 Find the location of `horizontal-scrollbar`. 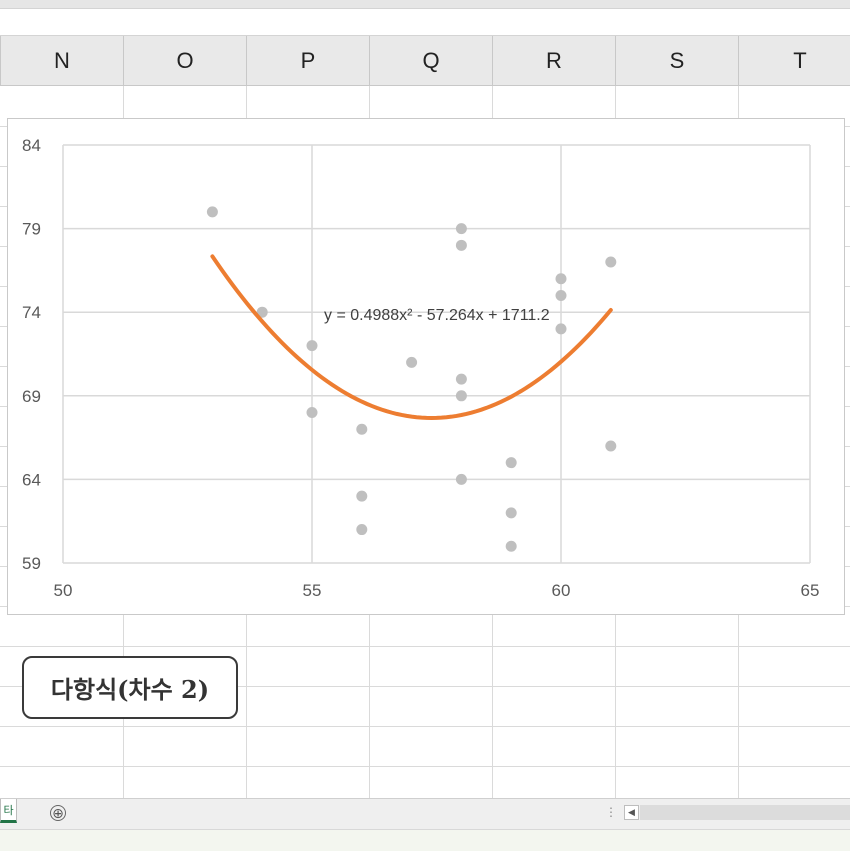

horizontal-scrollbar is located at coordinates (745, 812).